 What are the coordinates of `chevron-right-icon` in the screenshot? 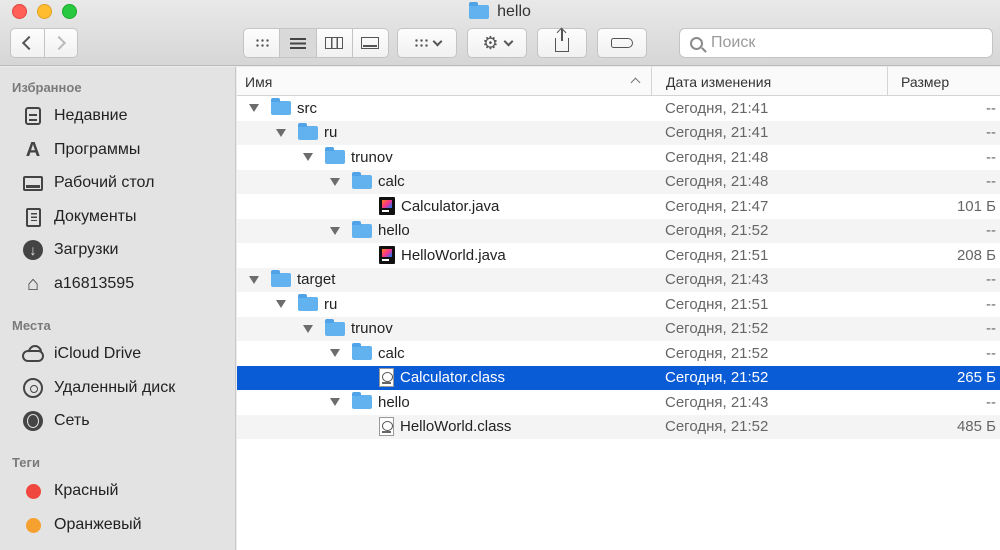 It's located at (58, 43).